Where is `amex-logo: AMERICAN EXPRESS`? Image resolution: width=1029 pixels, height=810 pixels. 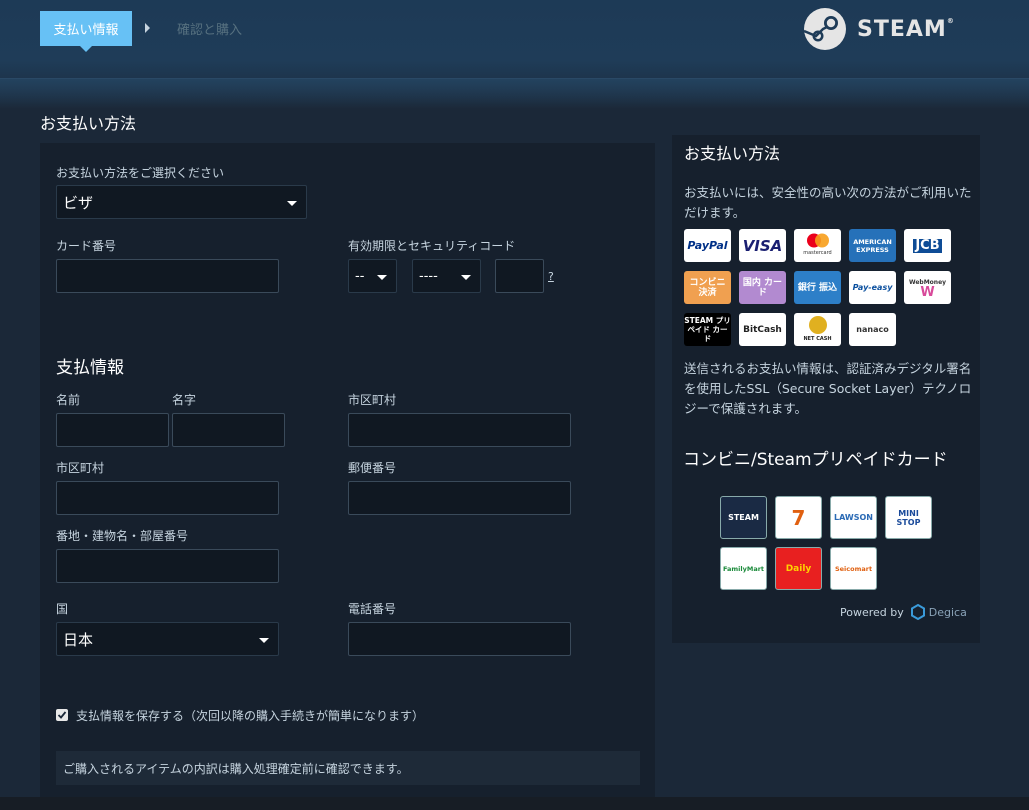
amex-logo: AMERICAN EXPRESS is located at coordinates (872, 245).